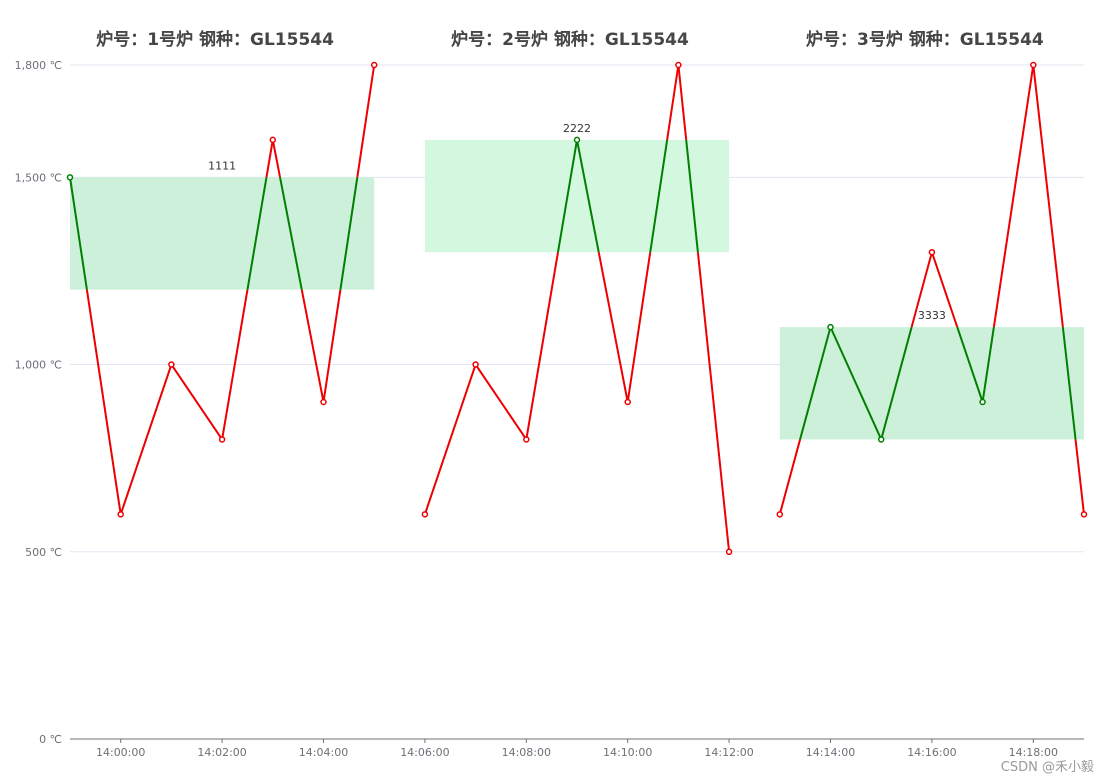 The image size is (1106, 783). Describe the element at coordinates (526, 752) in the screenshot. I see `x-tick-label: 14:08:00` at that location.